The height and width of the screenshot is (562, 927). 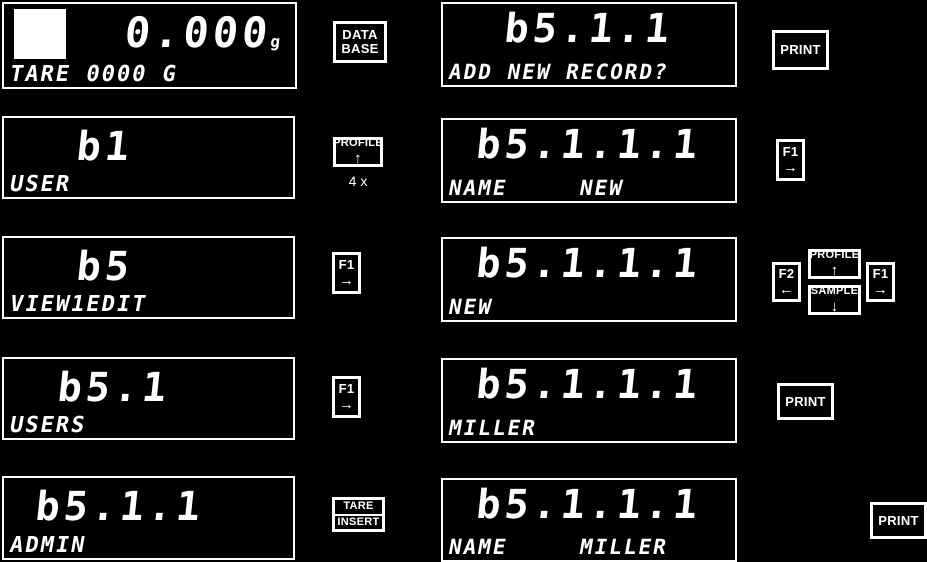 What do you see at coordinates (202, 32) in the screenshot?
I see `display-main-value: 0.000g` at bounding box center [202, 32].